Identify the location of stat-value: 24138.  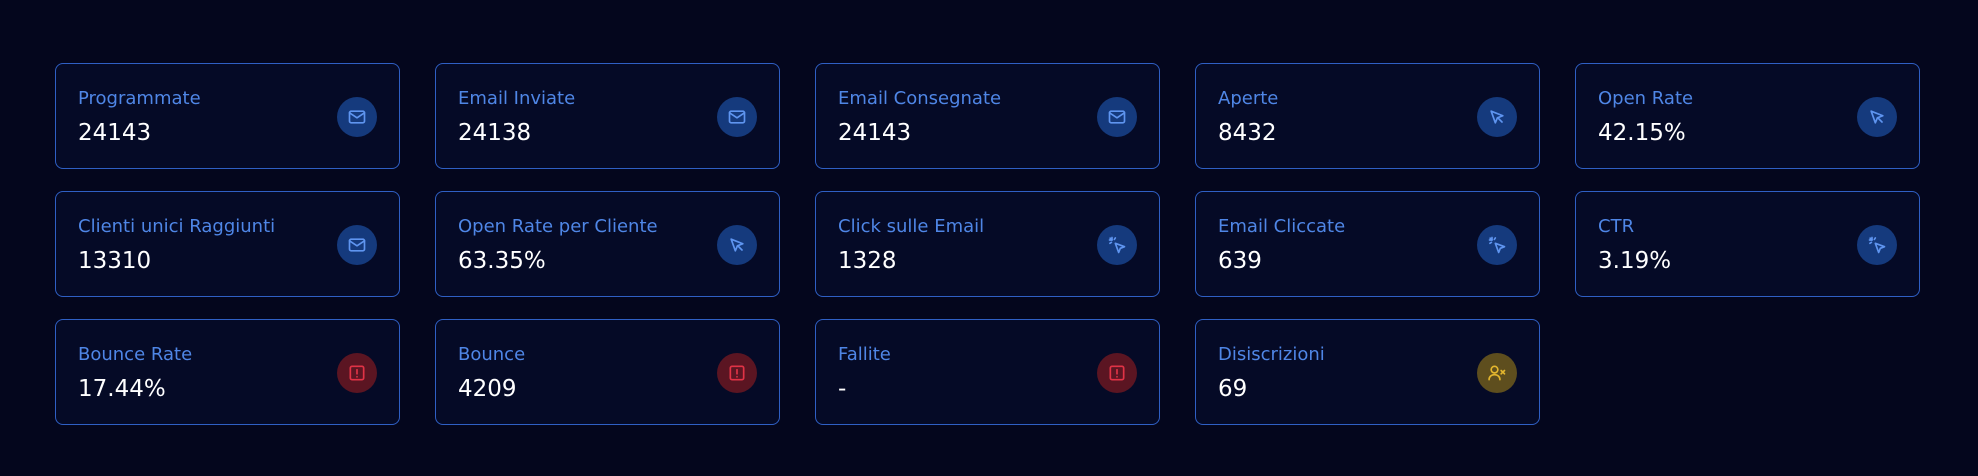
(495, 133).